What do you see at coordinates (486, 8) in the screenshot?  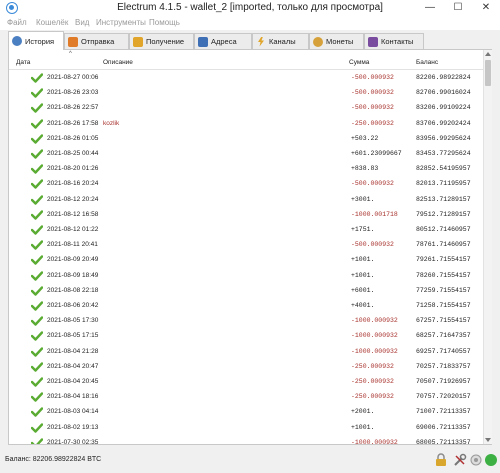 I see `close-button: ✕` at bounding box center [486, 8].